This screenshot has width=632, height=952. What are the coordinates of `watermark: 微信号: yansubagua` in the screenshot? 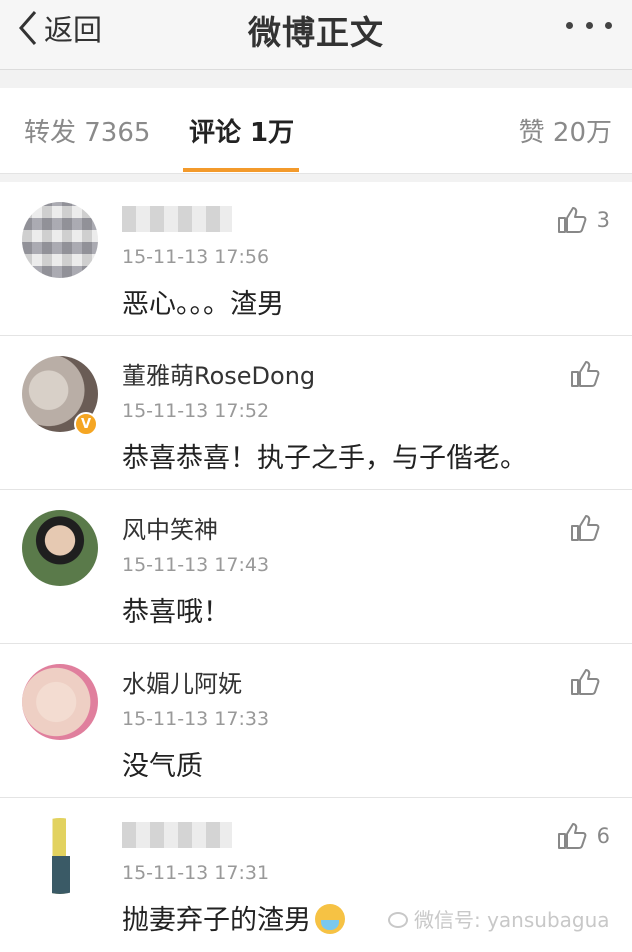 It's located at (499, 918).